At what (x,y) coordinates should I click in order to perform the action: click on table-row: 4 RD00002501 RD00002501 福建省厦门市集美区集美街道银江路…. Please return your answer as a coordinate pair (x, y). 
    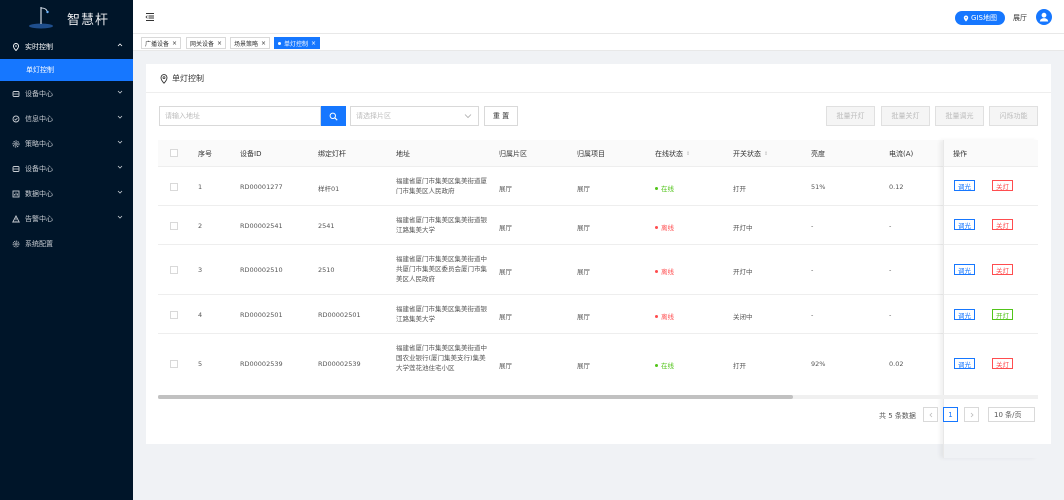
    Looking at the image, I should click on (598, 314).